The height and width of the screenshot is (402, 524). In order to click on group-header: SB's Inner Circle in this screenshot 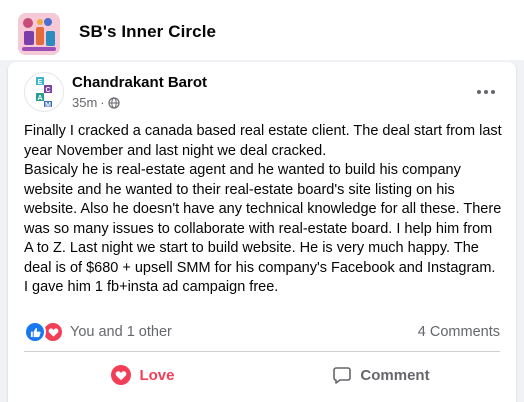, I will do `click(262, 30)`.